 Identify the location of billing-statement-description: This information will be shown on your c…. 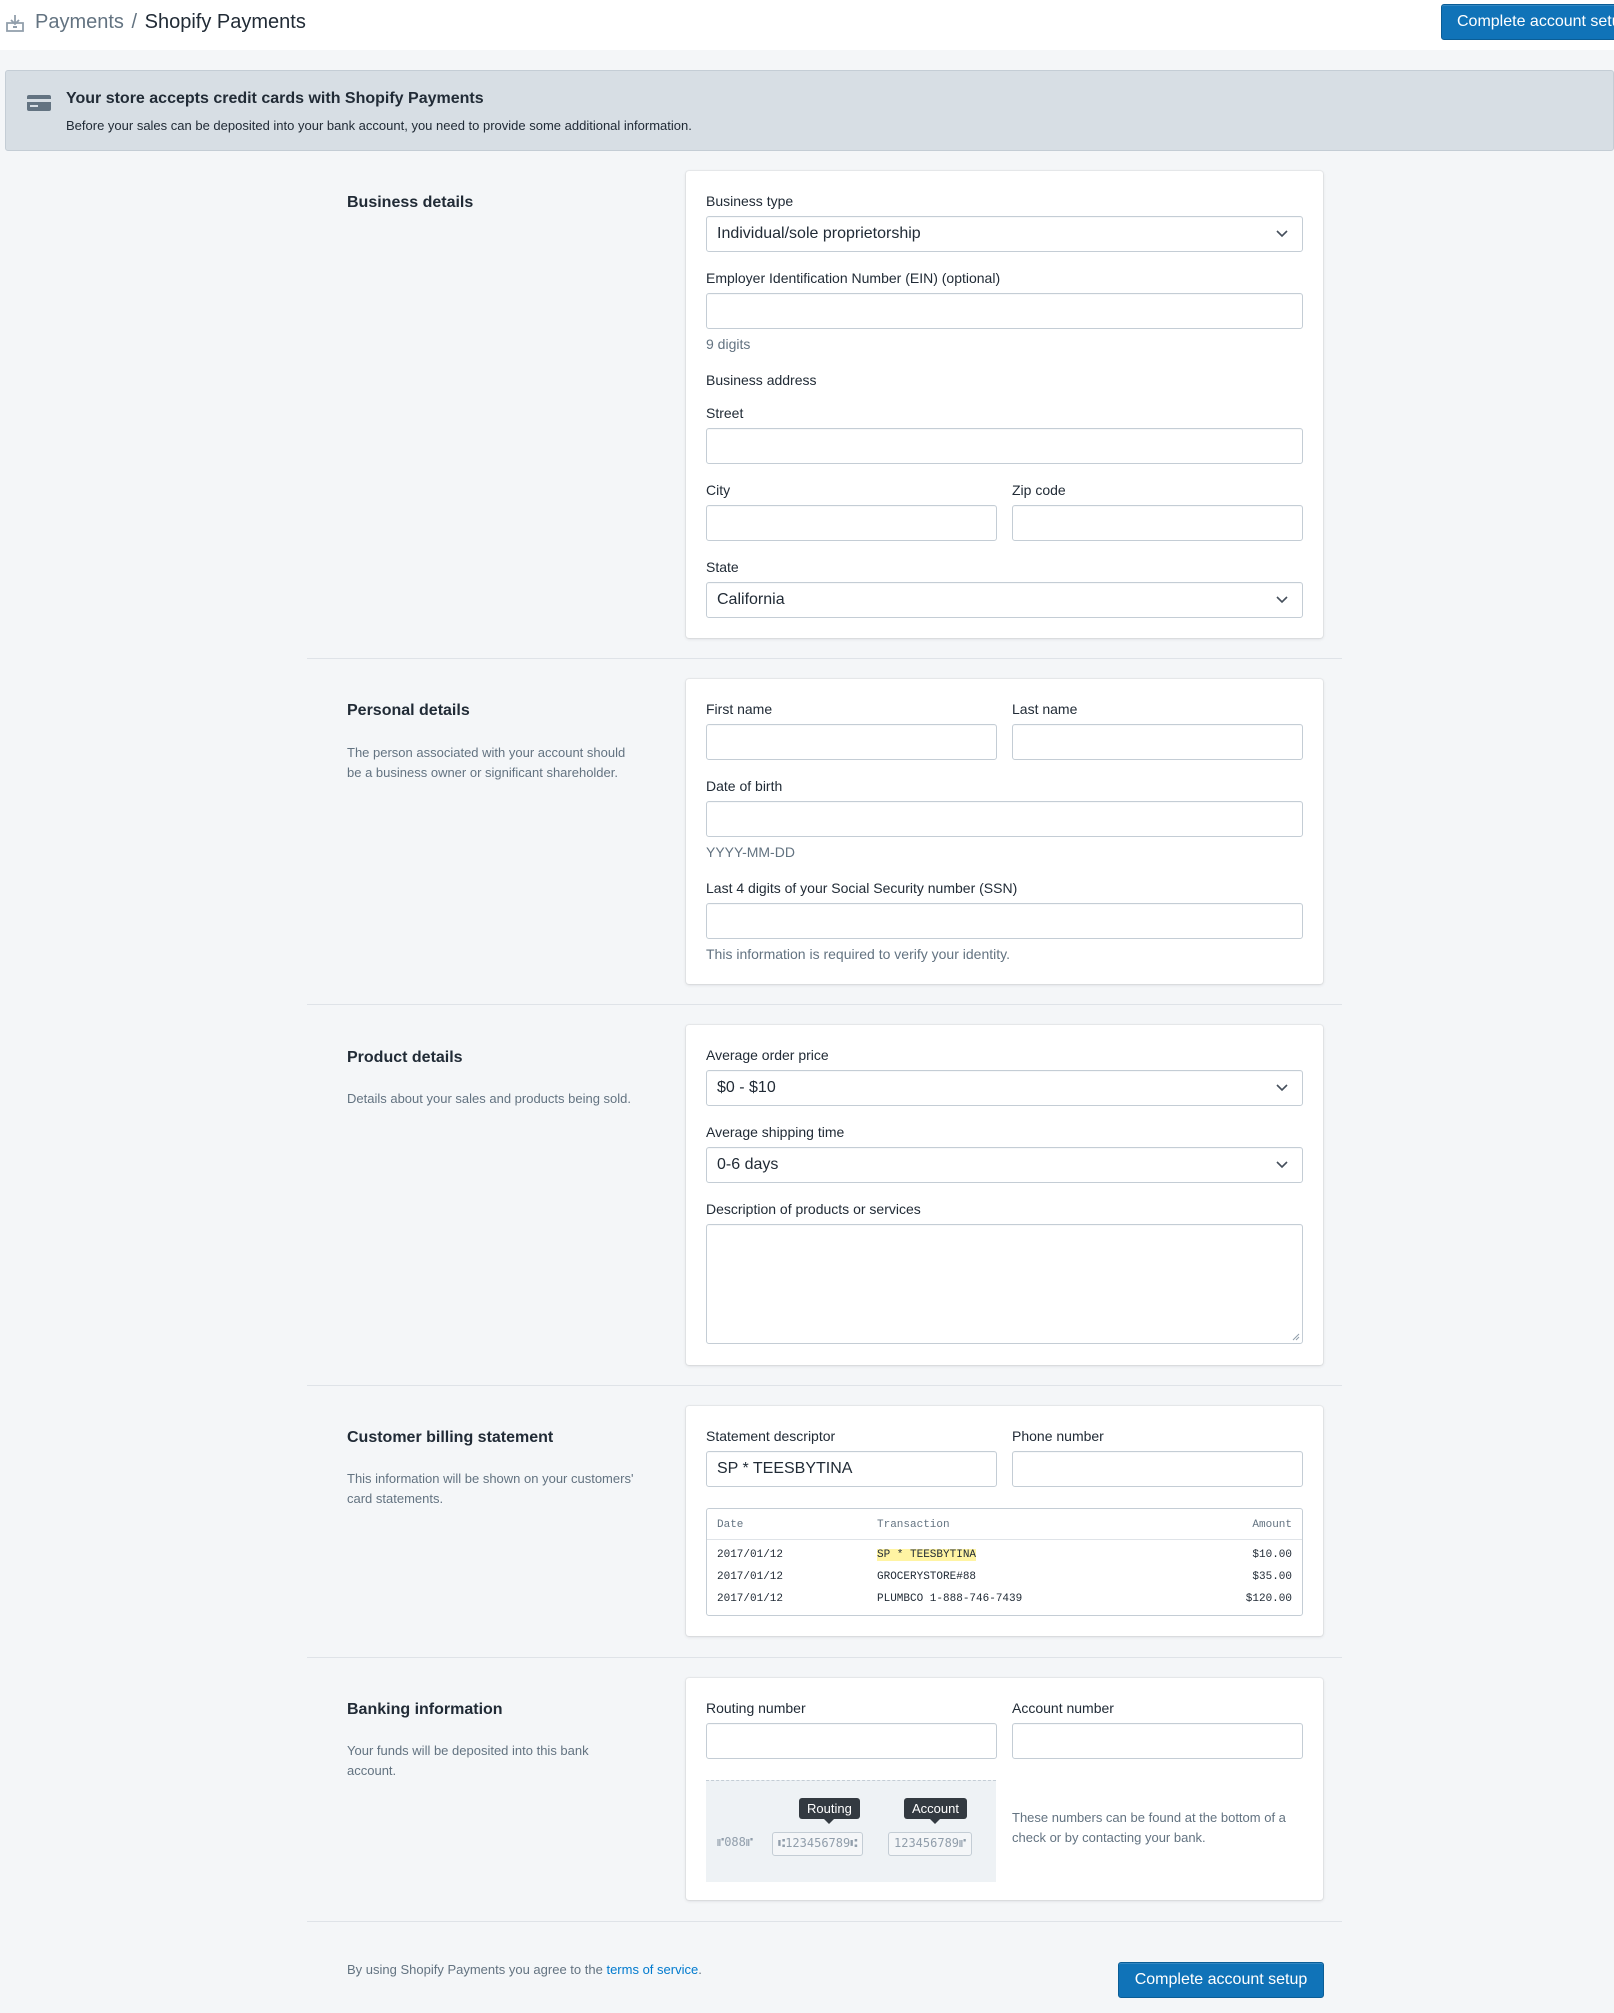
(490, 1488).